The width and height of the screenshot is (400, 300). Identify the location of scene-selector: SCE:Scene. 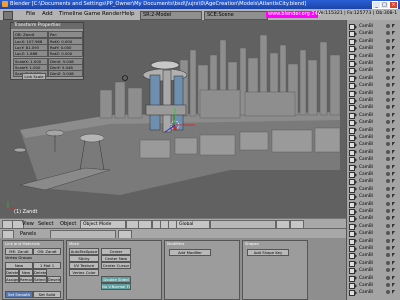
(236, 15).